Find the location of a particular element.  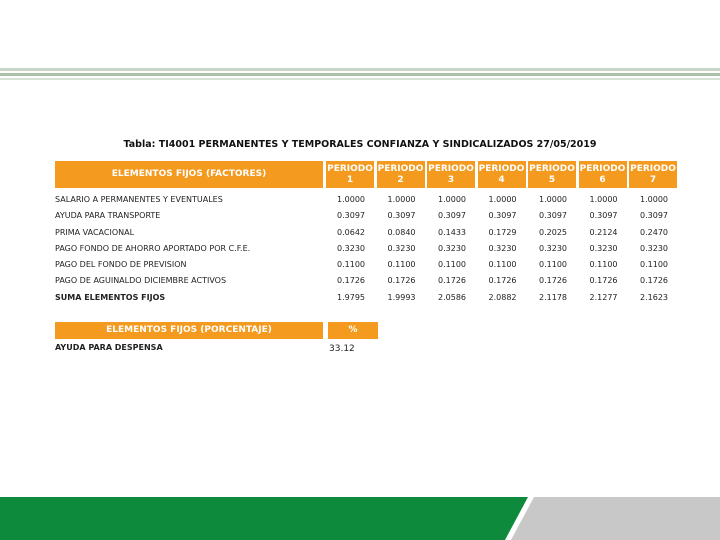

row-label: AYUDA PARA TRANSPORTE is located at coordinates (108, 216).